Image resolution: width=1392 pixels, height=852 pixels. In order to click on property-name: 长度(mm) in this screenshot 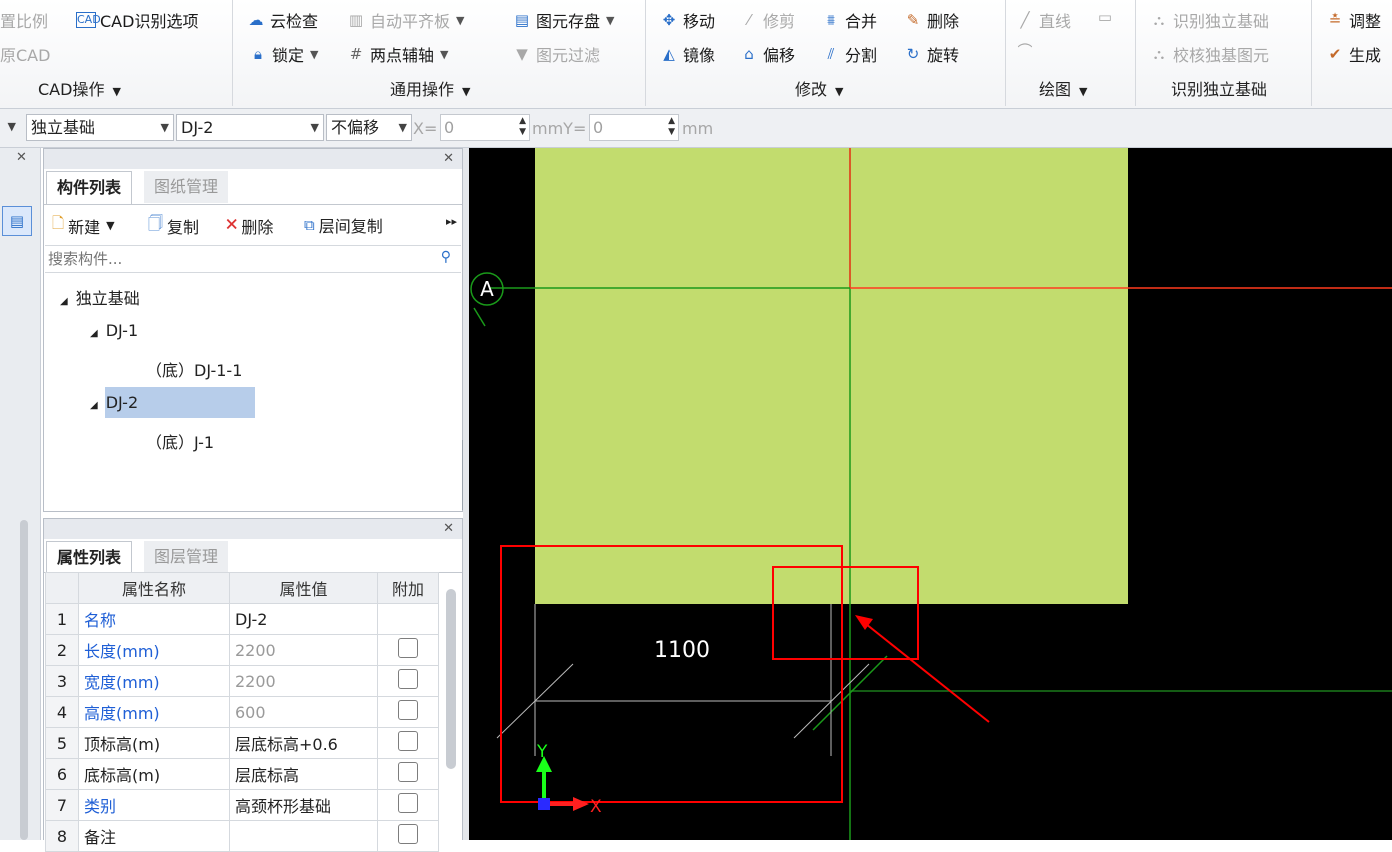, I will do `click(154, 650)`.